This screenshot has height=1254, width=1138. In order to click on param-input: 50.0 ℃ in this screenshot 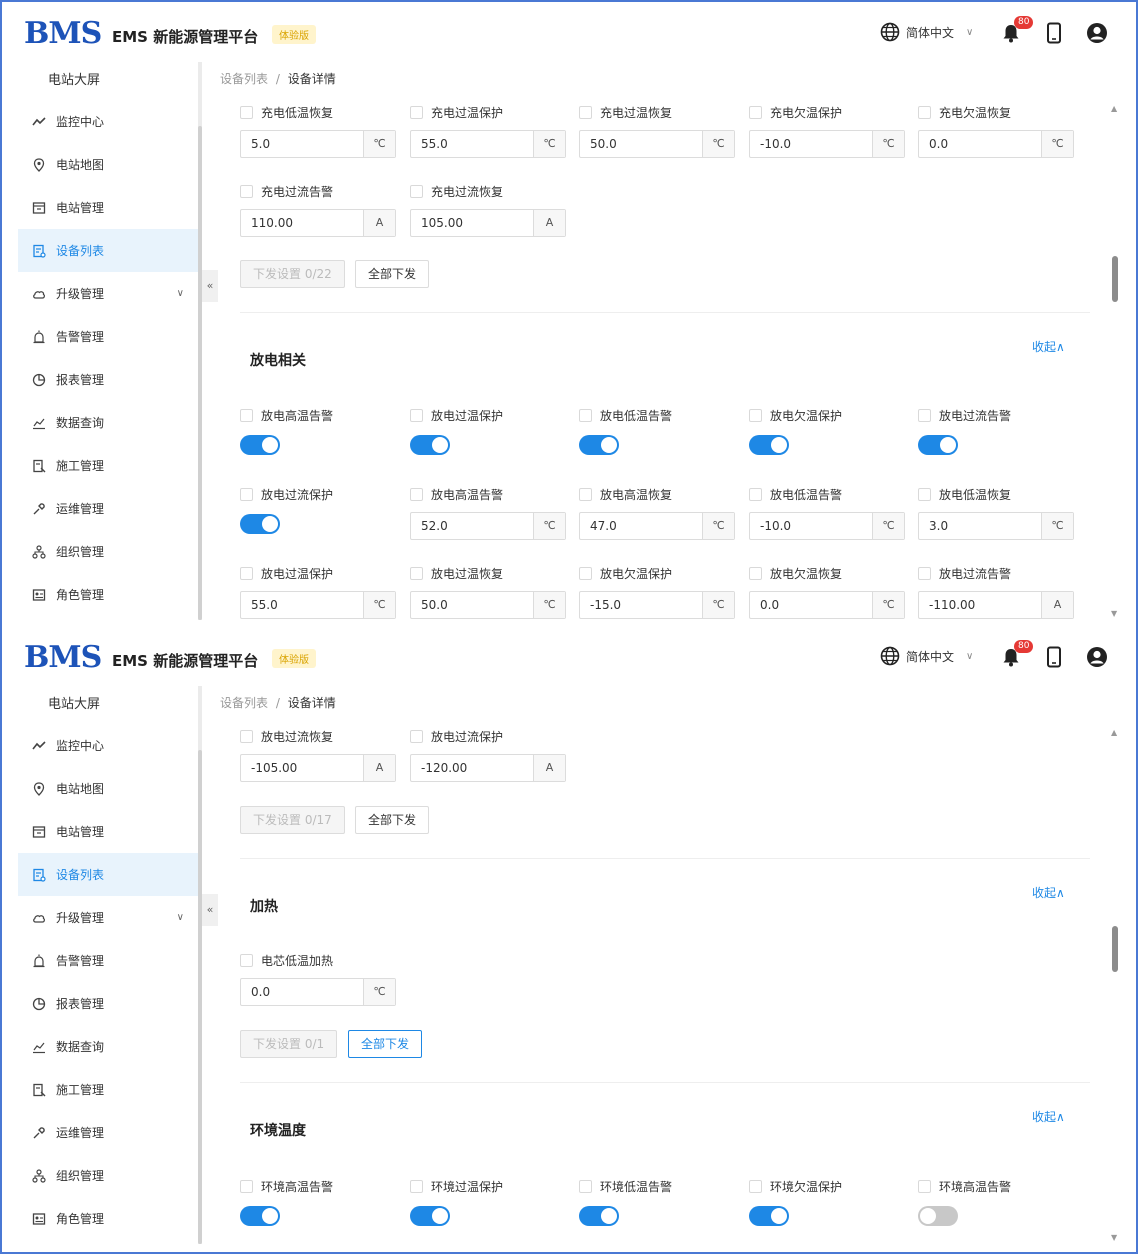, I will do `click(488, 605)`.